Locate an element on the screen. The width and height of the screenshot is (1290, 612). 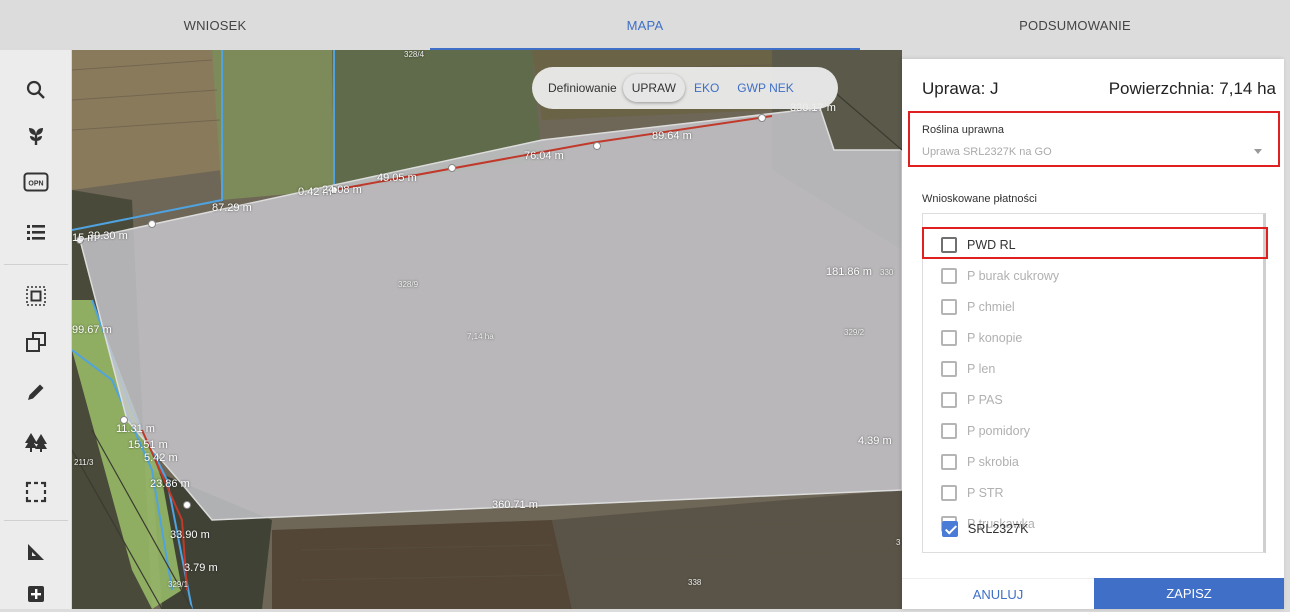
crop-select-label: Roślina uprawna is located at coordinates (963, 130).